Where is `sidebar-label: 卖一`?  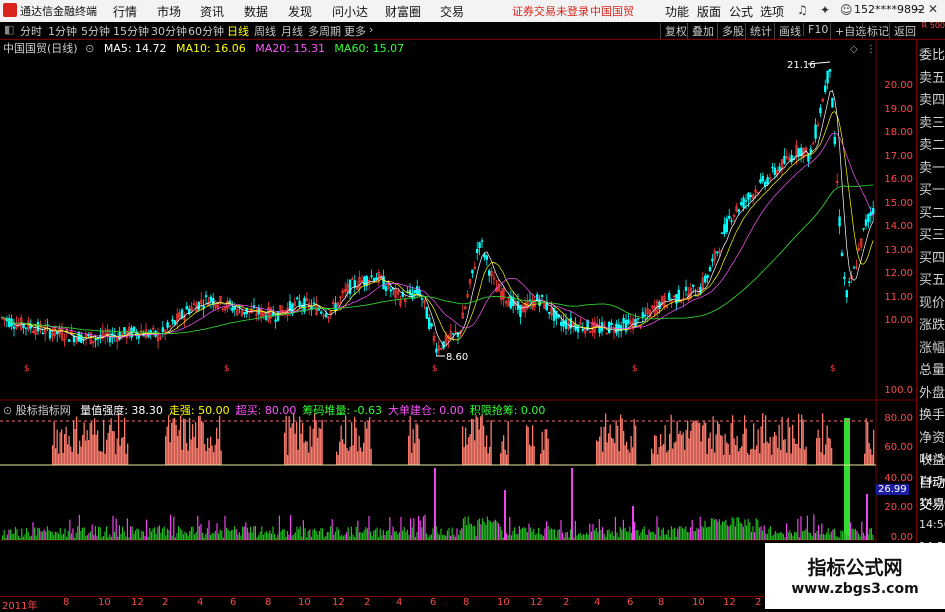
sidebar-label: 卖一 is located at coordinates (932, 166).